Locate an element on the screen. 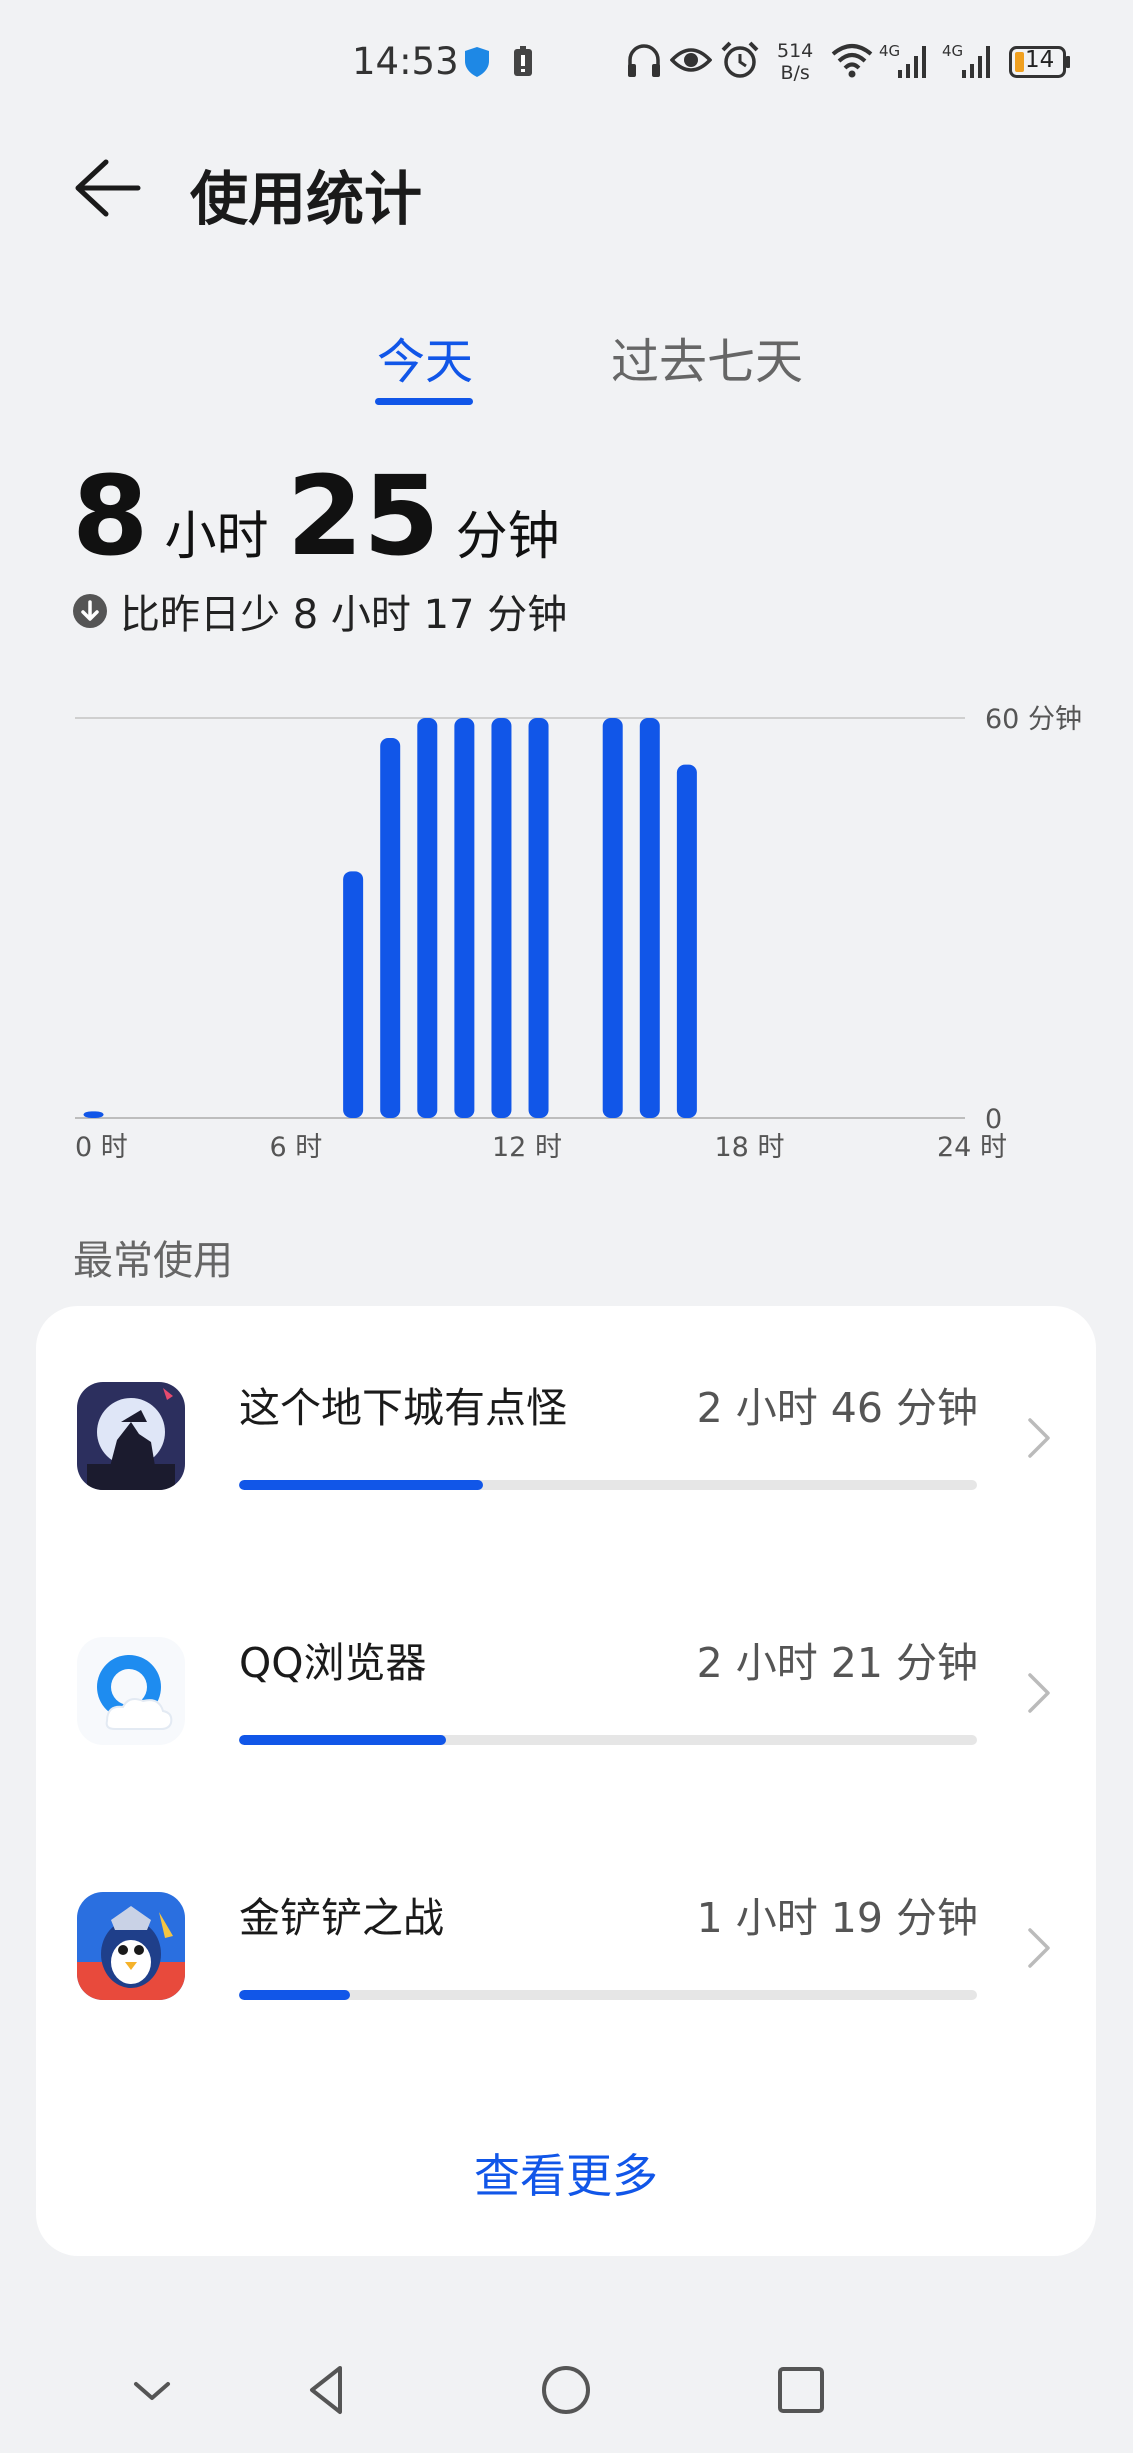 This screenshot has width=1133, height=2453. compare-text: 比昨日少 8 小时 17 分钟 is located at coordinates (344, 615).